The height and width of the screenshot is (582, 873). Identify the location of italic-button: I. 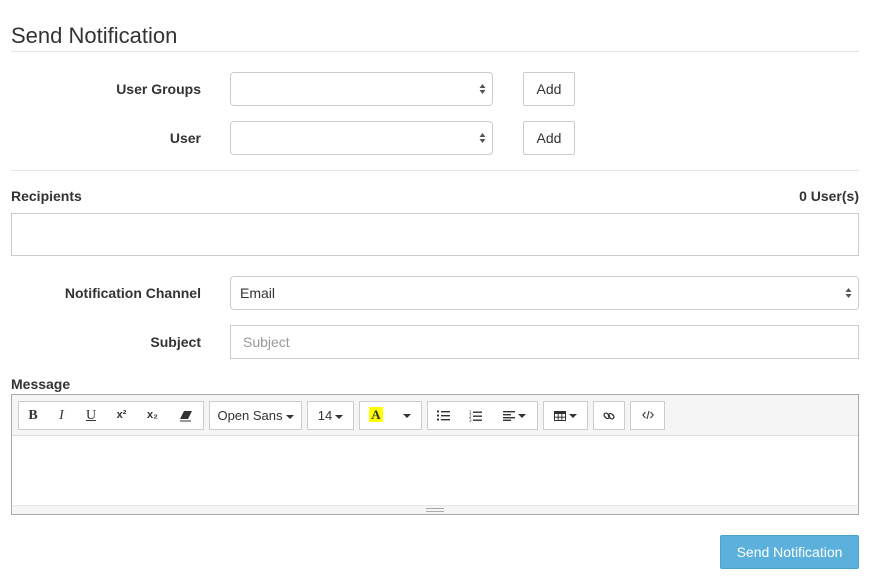
(62, 415).